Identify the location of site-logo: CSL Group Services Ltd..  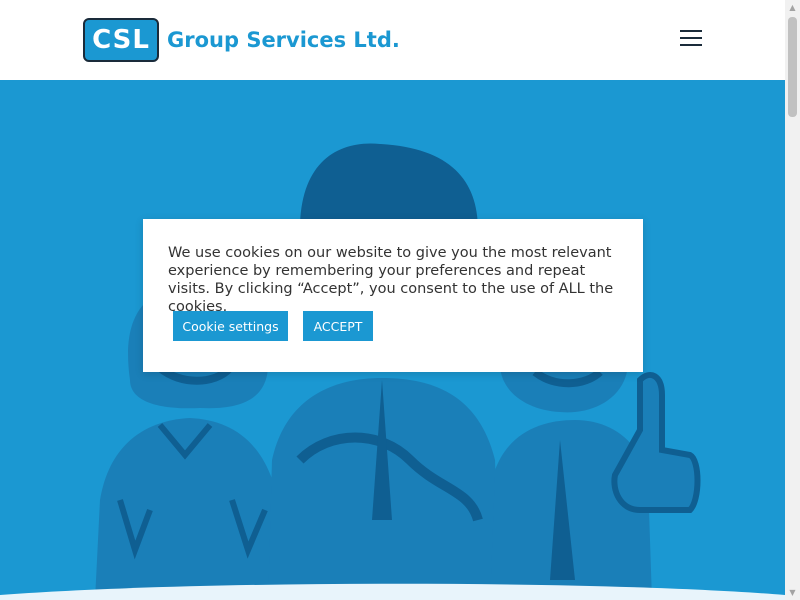
(241, 40).